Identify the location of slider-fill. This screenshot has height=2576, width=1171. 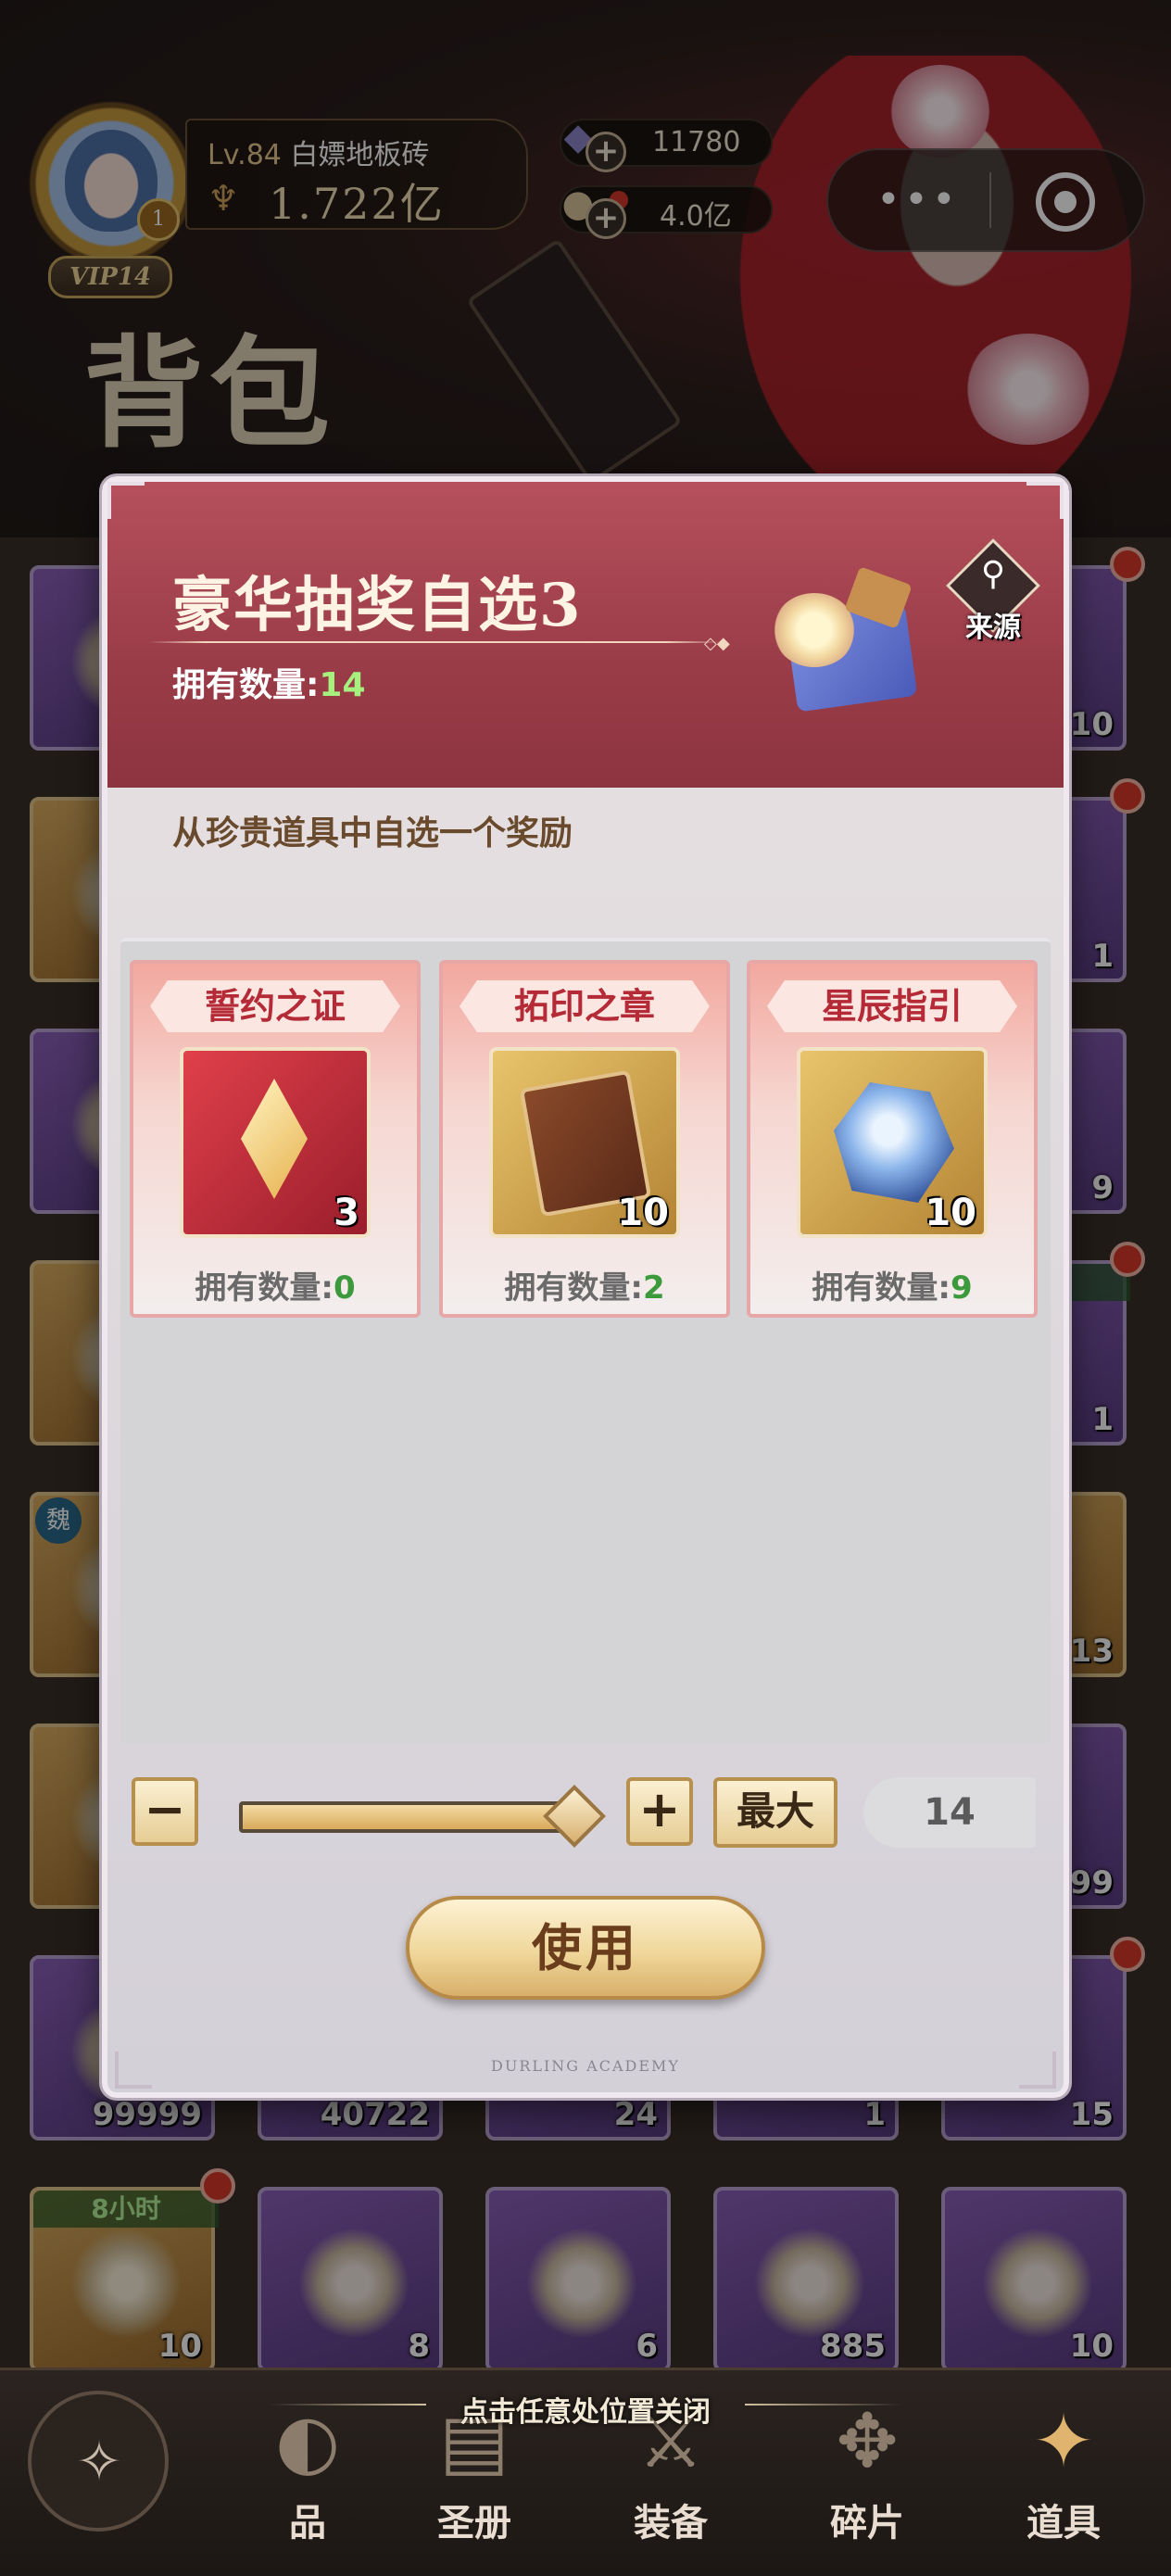
(411, 1817).